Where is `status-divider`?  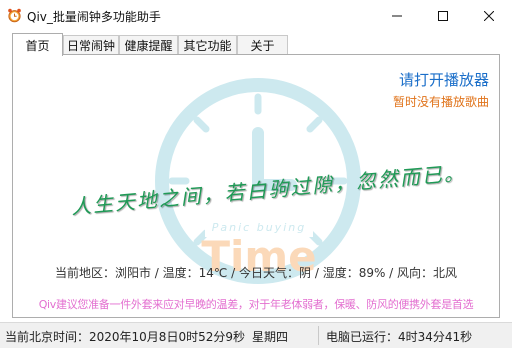
status-divider is located at coordinates (318, 335).